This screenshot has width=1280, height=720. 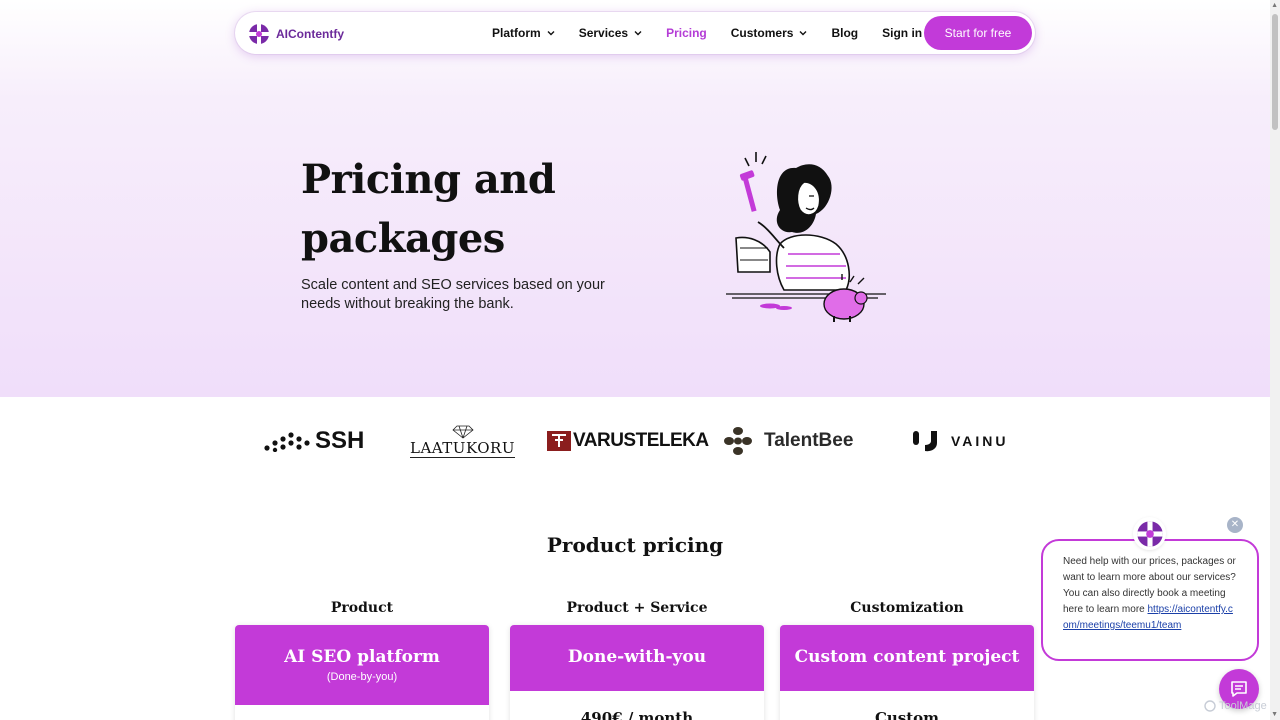 I want to click on brand-logo-varusteleka: VARUSTELEKA, so click(x=628, y=441).